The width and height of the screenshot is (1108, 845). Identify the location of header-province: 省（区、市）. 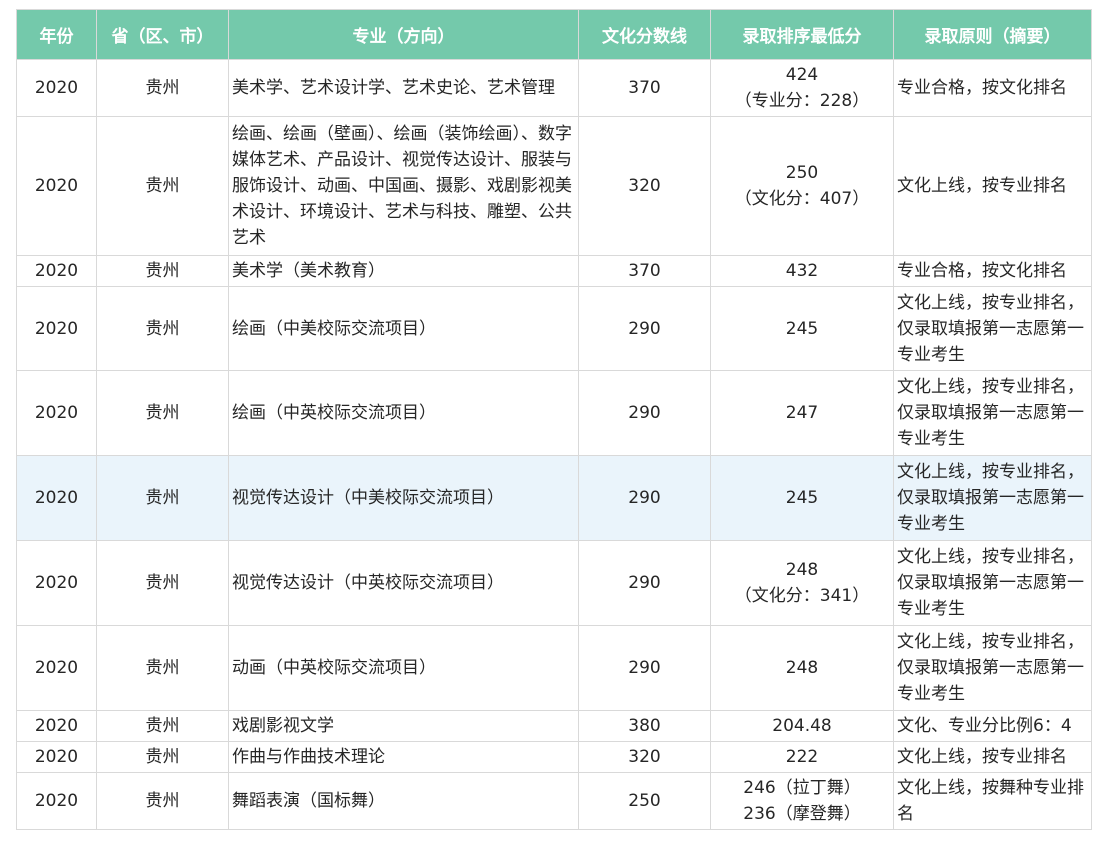
(162, 34).